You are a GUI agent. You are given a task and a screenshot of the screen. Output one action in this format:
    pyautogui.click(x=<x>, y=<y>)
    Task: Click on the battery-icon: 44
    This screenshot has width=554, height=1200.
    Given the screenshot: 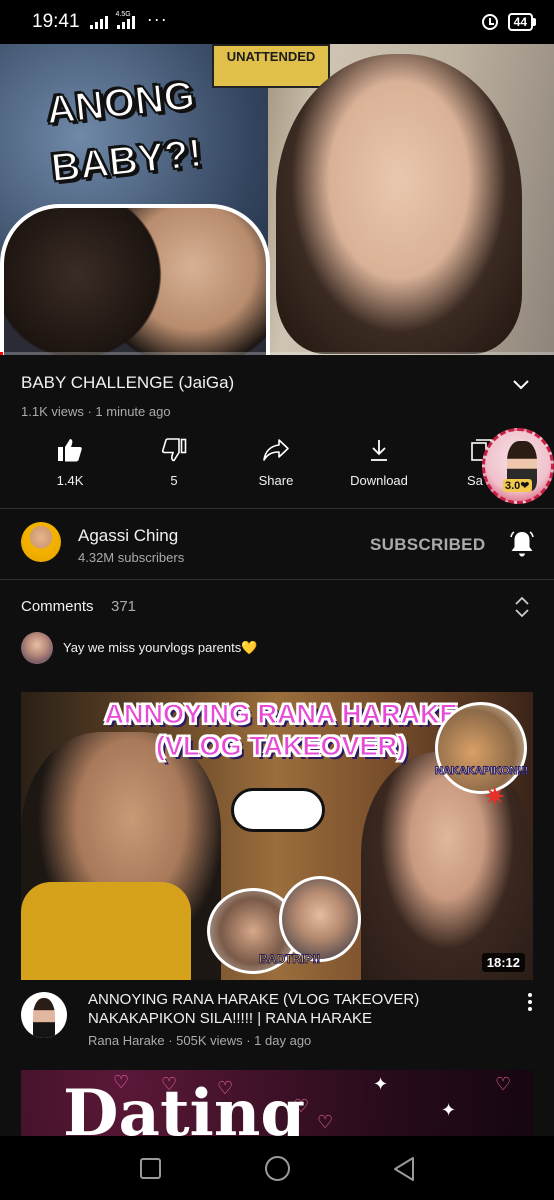 What is the action you would take?
    pyautogui.click(x=521, y=22)
    